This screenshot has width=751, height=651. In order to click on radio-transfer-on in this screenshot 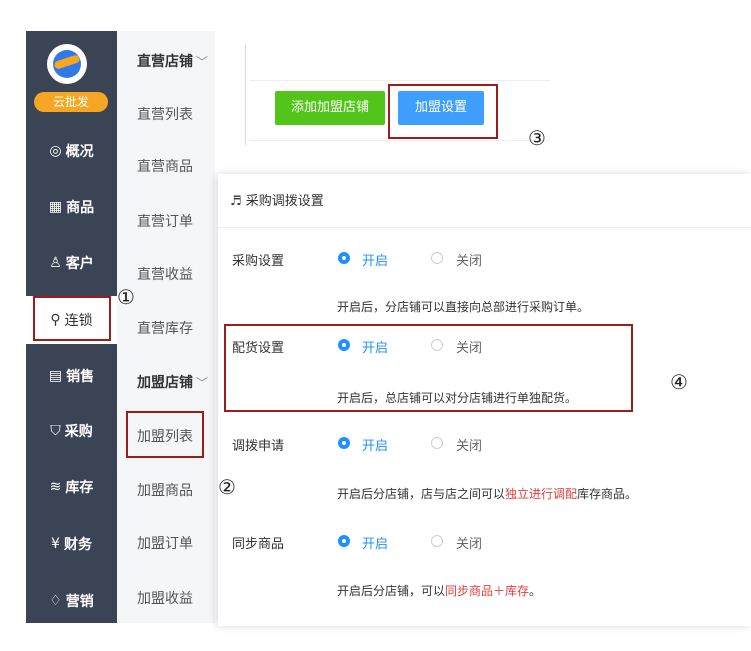, I will do `click(344, 443)`.